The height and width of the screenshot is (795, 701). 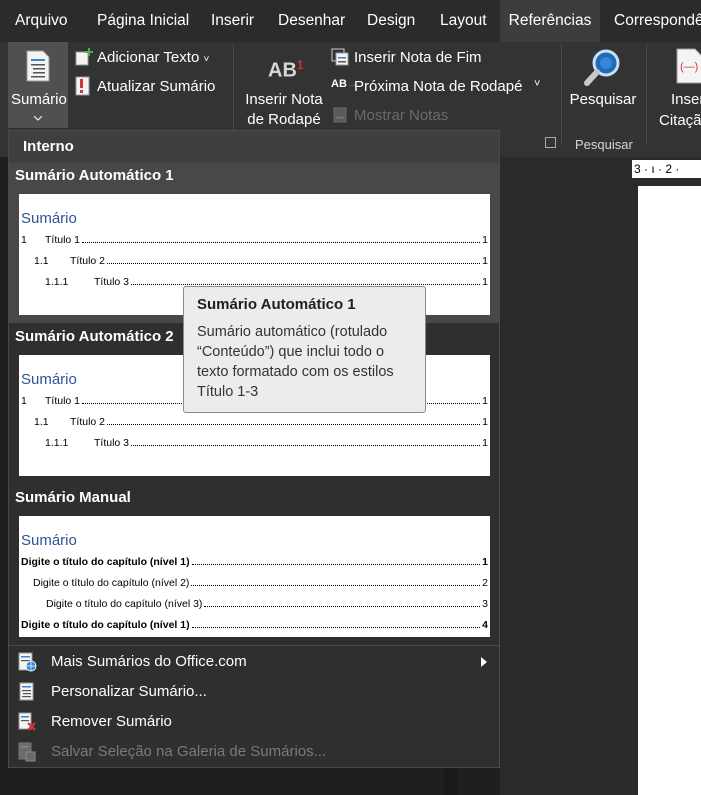 I want to click on gallery-item-heading: Sumário Automático 2, so click(x=94, y=336).